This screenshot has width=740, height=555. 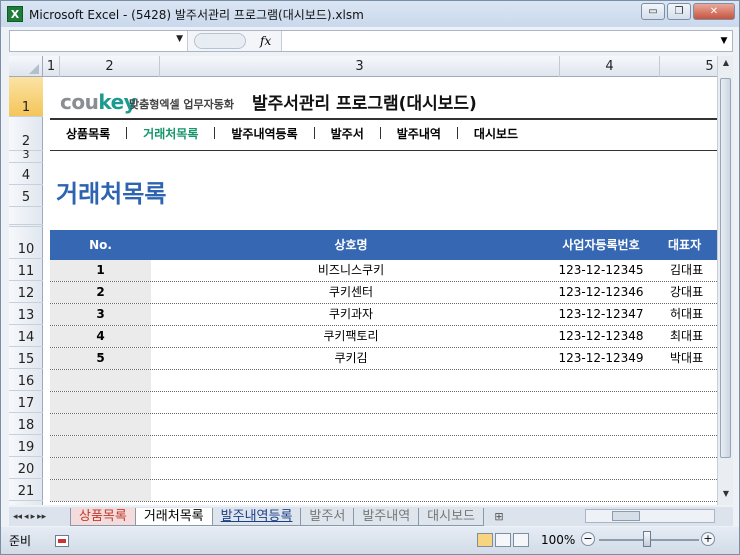 What do you see at coordinates (26, 424) in the screenshot?
I see `row-header: 18` at bounding box center [26, 424].